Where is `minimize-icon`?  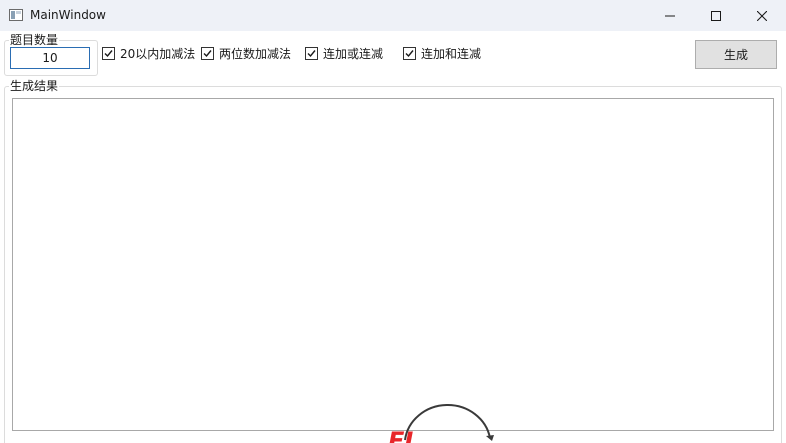
minimize-icon is located at coordinates (670, 15).